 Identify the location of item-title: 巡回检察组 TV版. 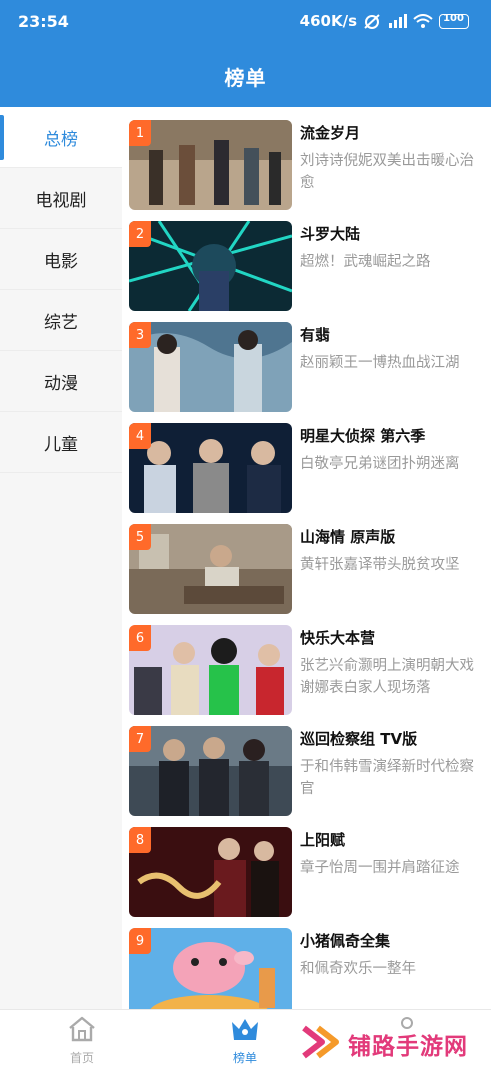
(359, 739).